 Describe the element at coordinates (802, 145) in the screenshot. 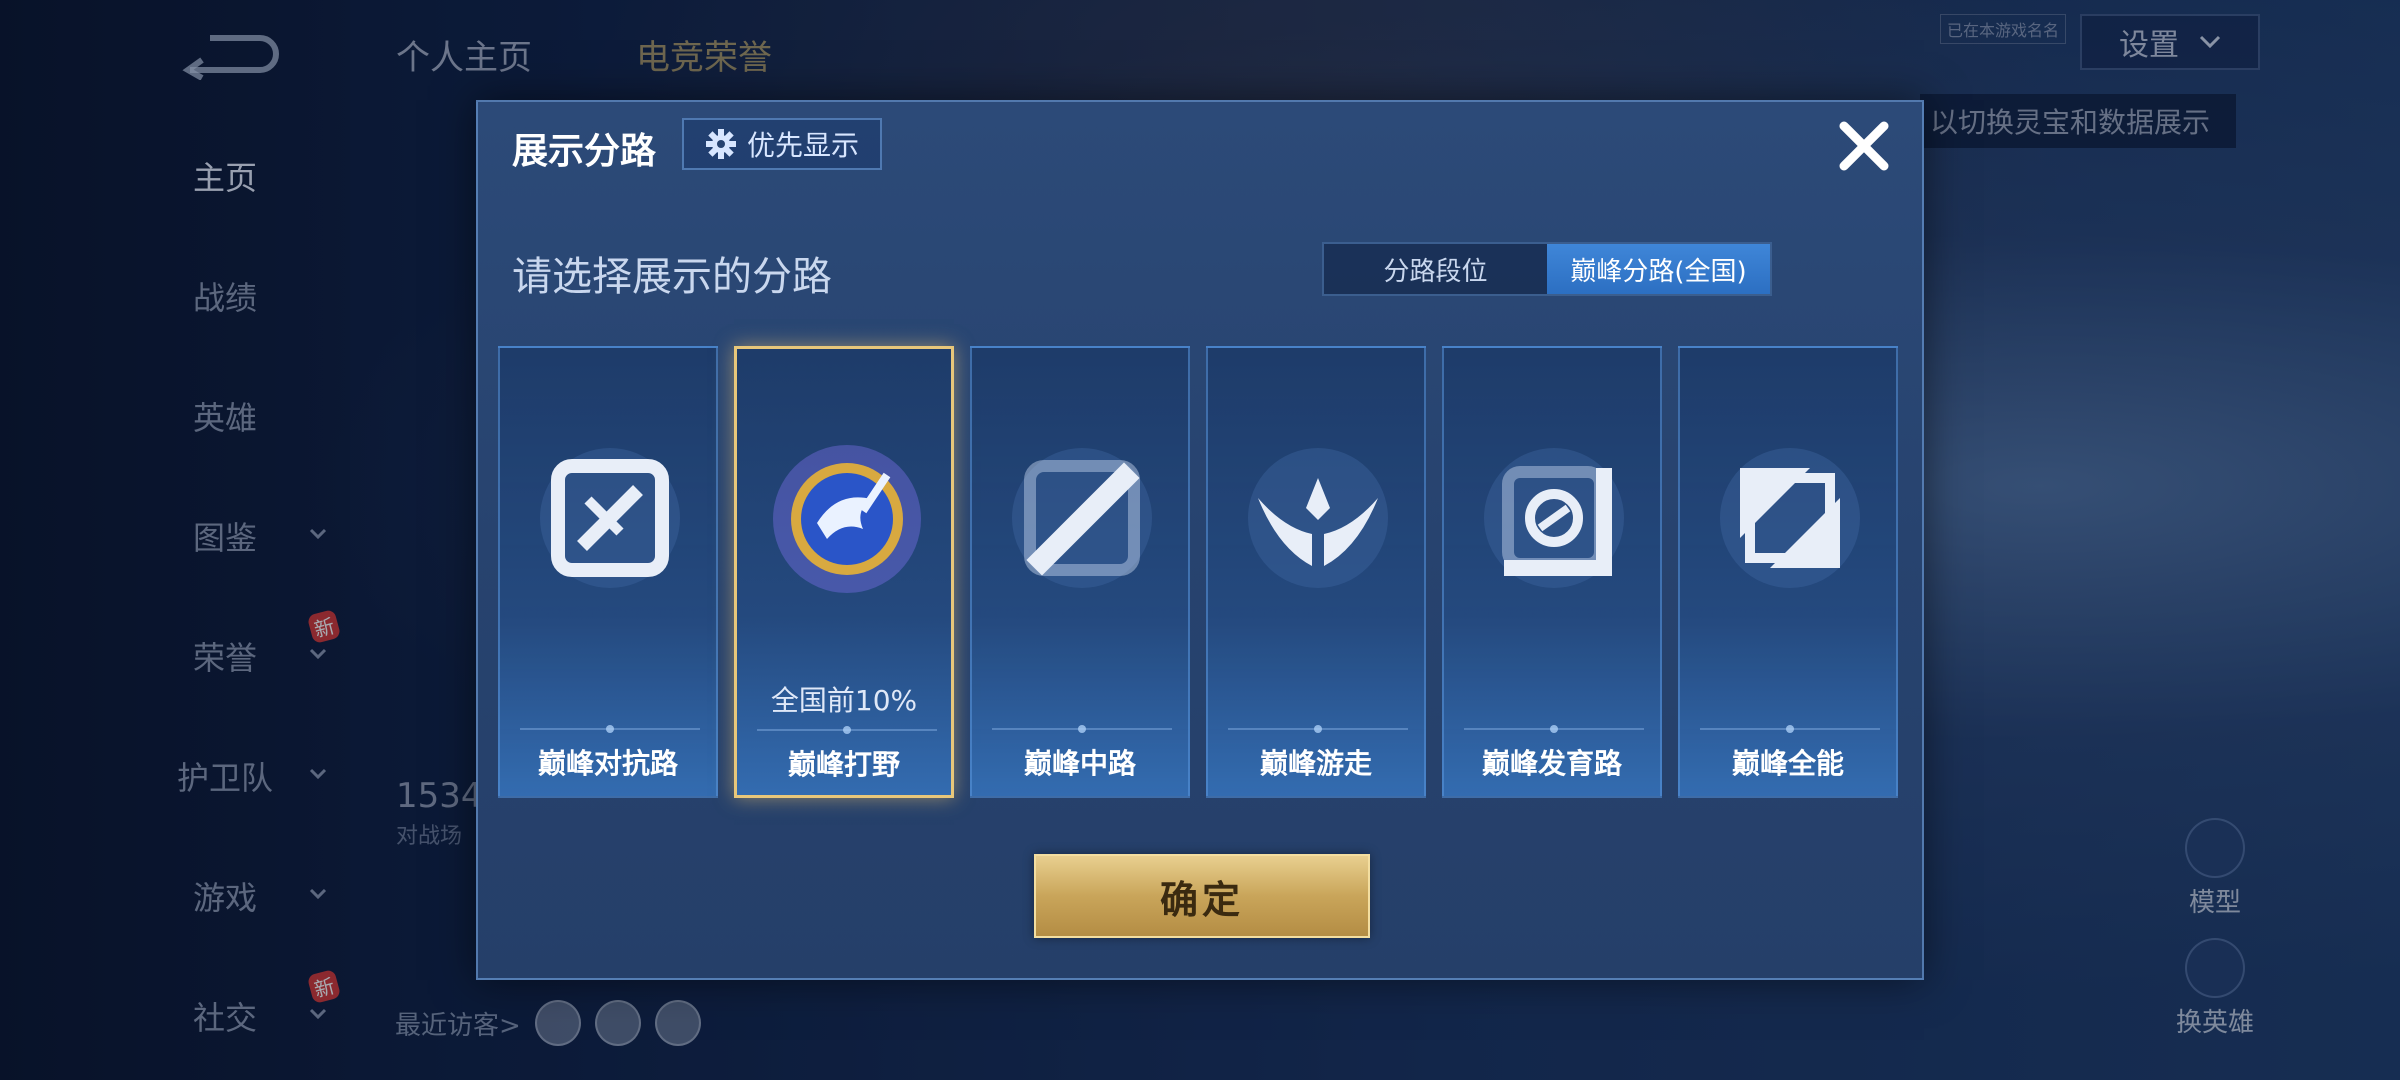

I see `priority-label: 优先显示` at that location.